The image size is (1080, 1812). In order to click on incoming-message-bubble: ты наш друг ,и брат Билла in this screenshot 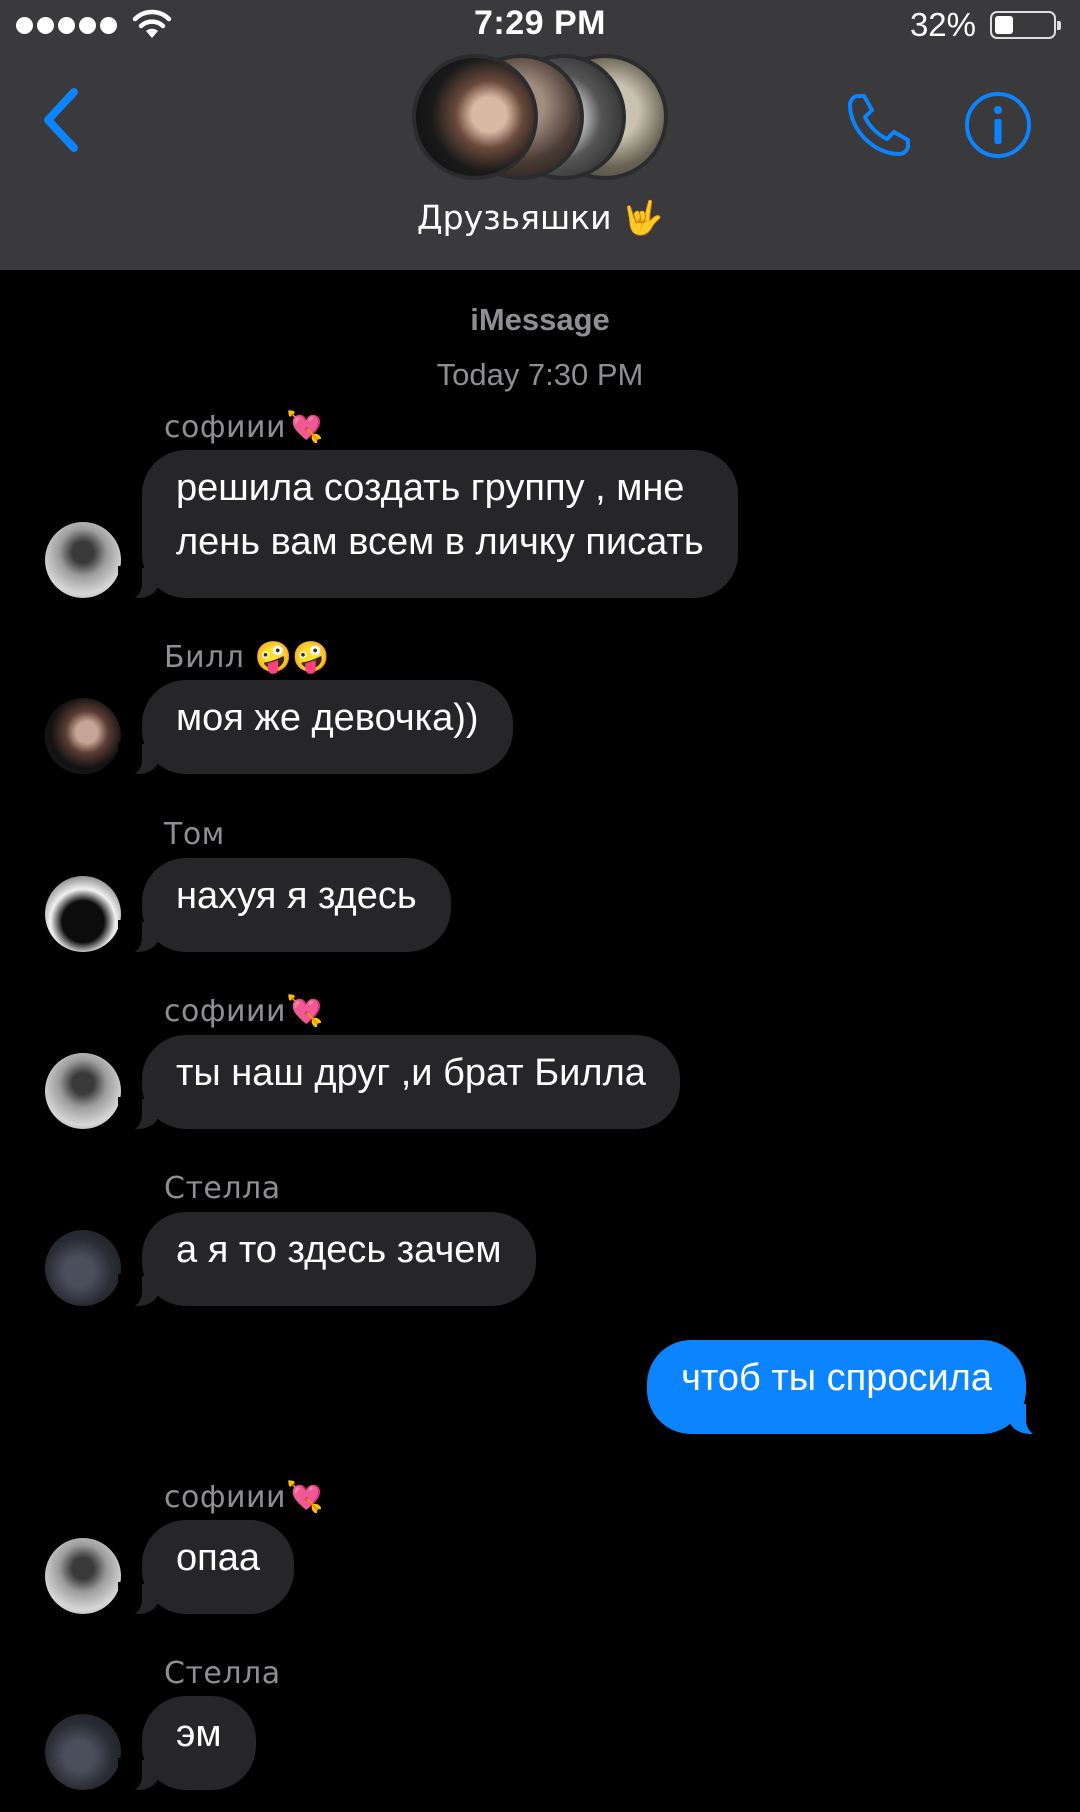, I will do `click(399, 1083)`.